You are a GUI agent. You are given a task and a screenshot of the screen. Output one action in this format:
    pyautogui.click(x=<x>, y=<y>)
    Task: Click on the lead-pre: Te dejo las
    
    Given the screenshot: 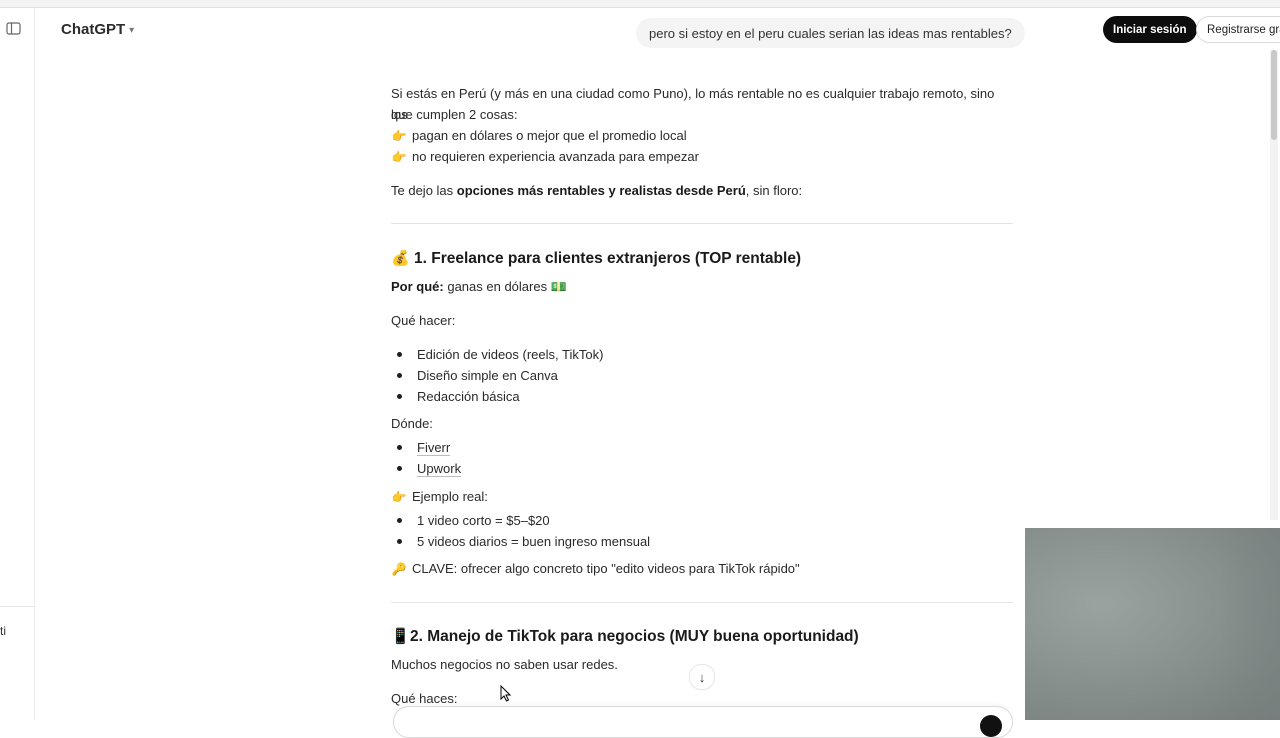 What is the action you would take?
    pyautogui.click(x=424, y=190)
    